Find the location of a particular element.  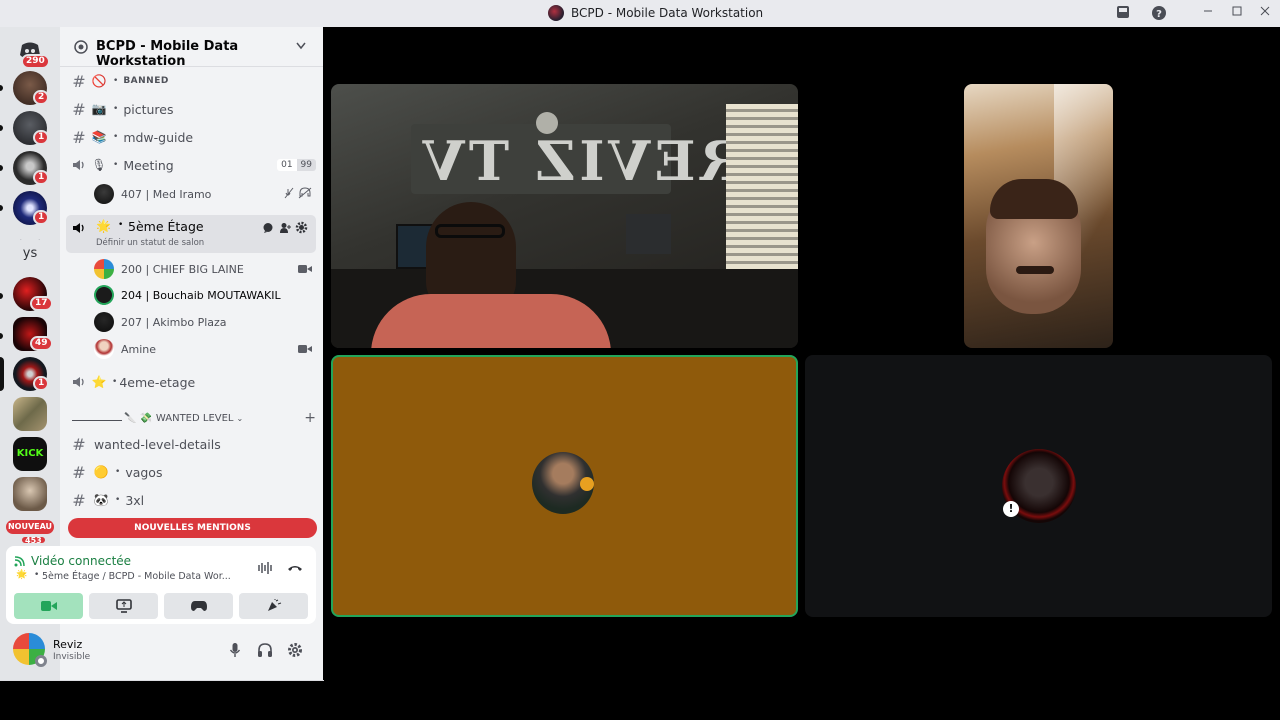

channel-name: 5ème Étage is located at coordinates (166, 226).